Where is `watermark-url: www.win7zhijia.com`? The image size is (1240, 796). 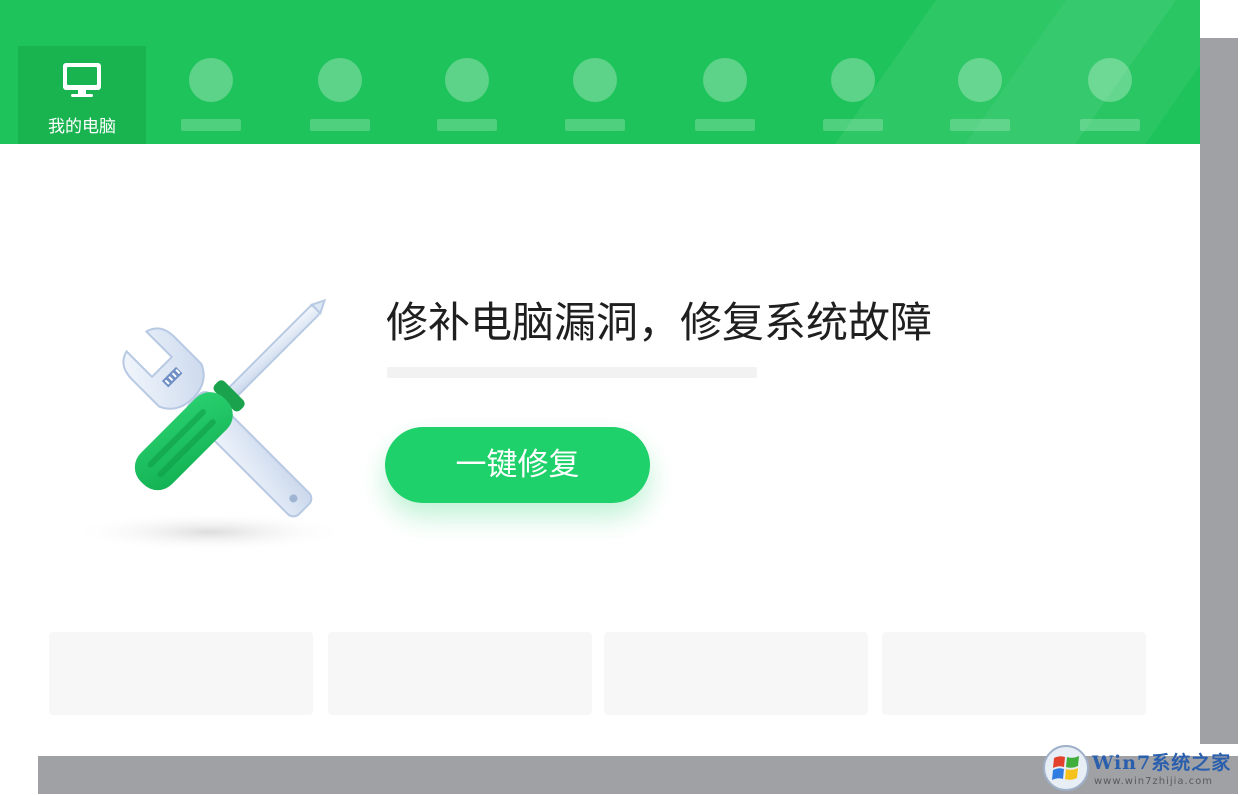
watermark-url: www.win7zhijia.com is located at coordinates (1154, 781).